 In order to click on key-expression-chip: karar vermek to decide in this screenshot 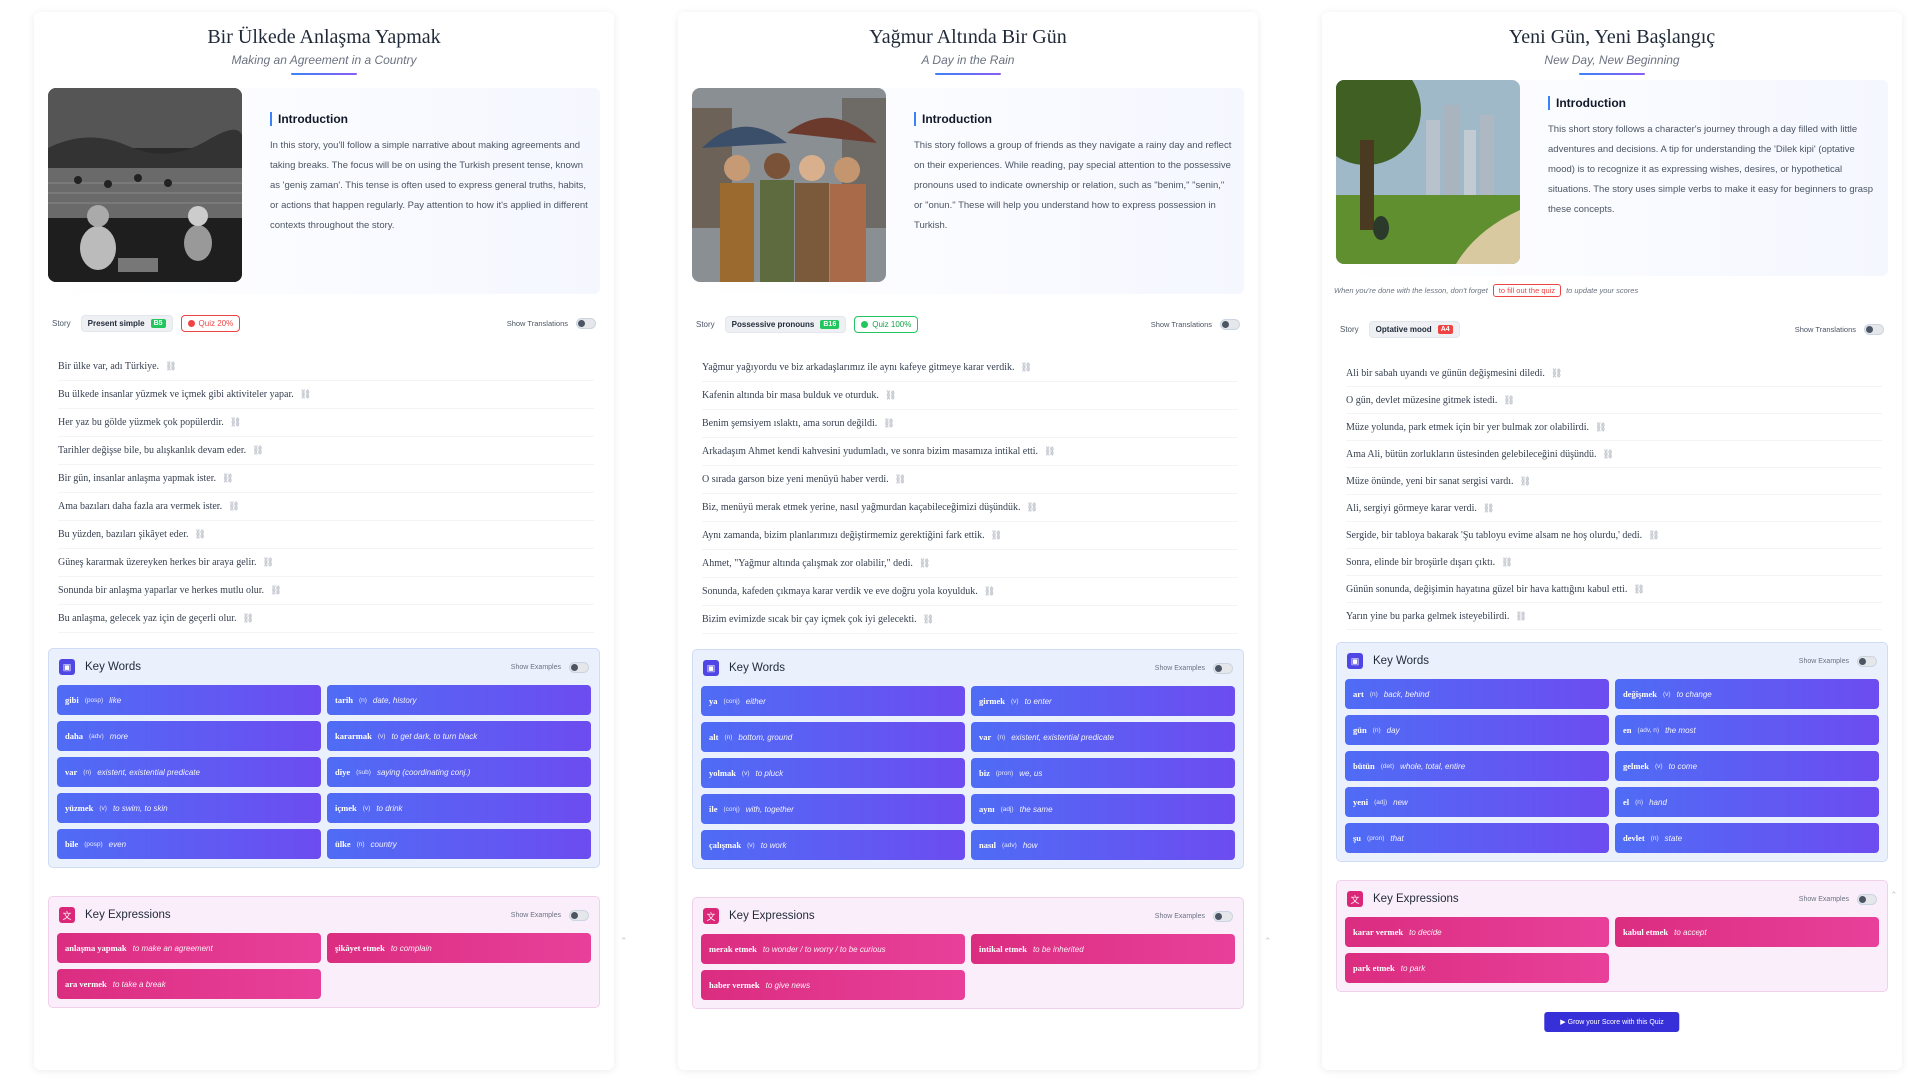, I will do `click(1477, 932)`.